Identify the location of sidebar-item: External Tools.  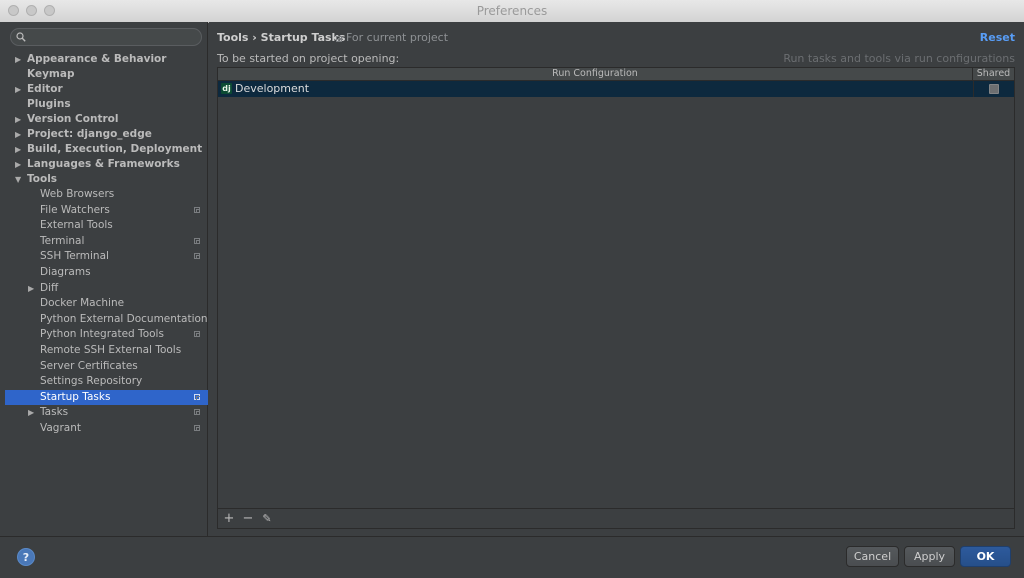
(106, 226).